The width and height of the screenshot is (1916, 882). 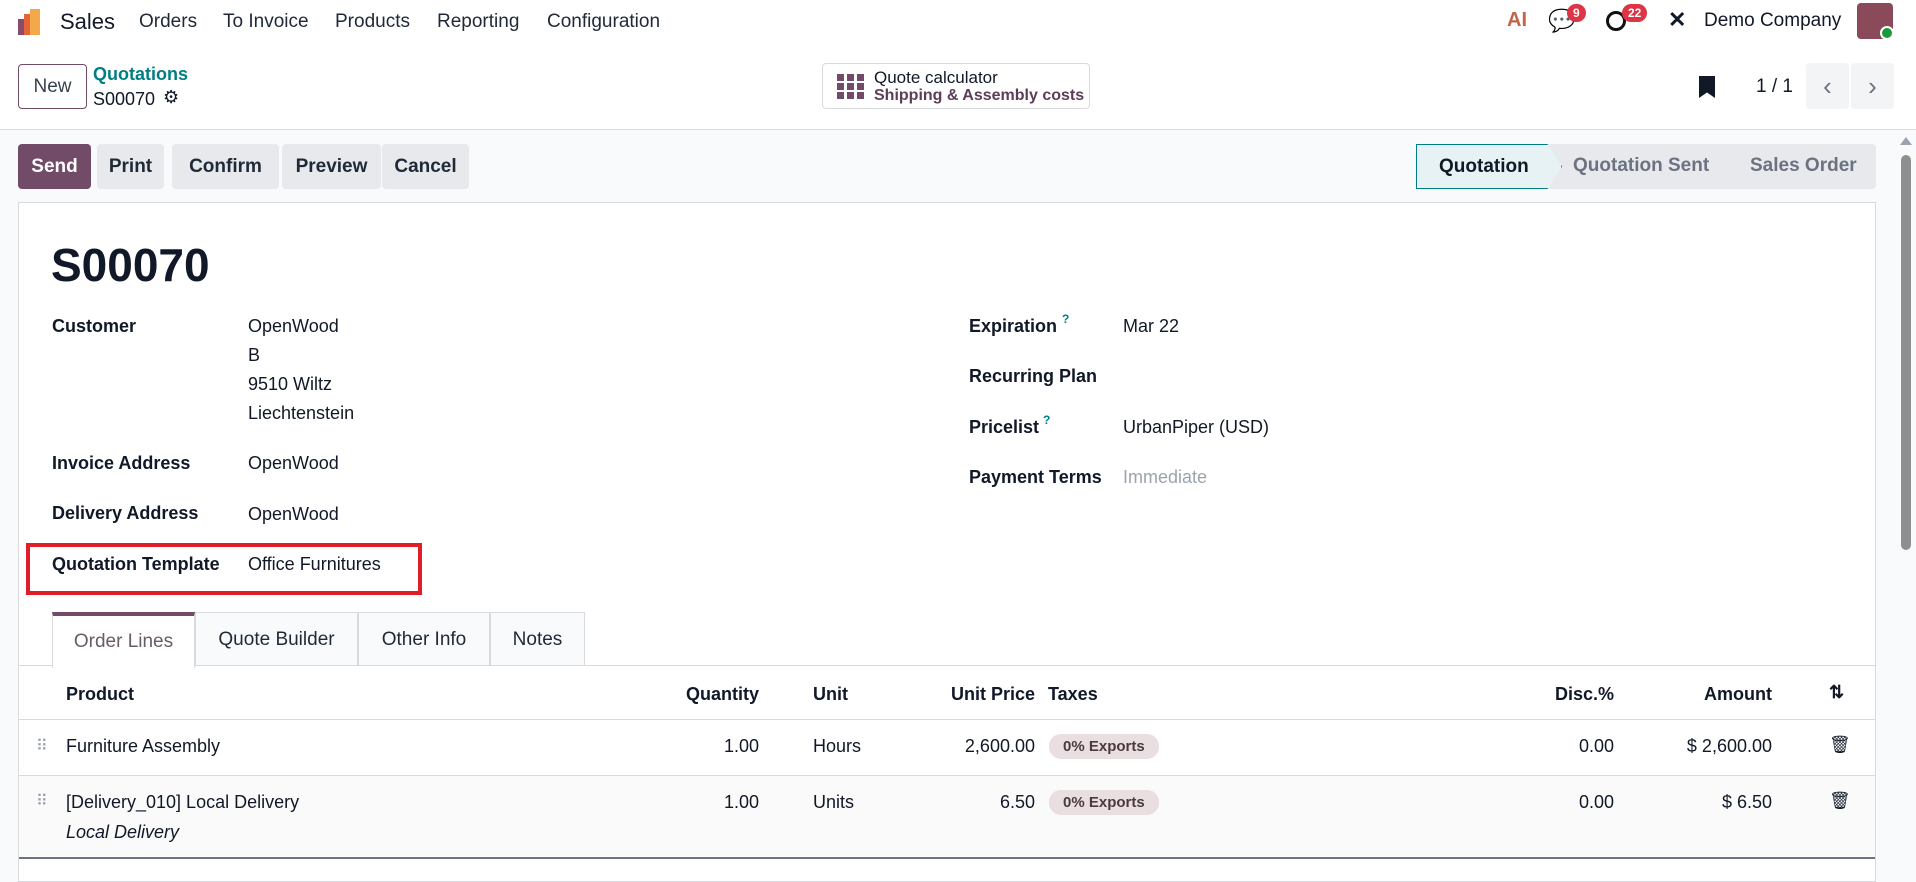 I want to click on product-name: Furniture Assembly, so click(x=143, y=746).